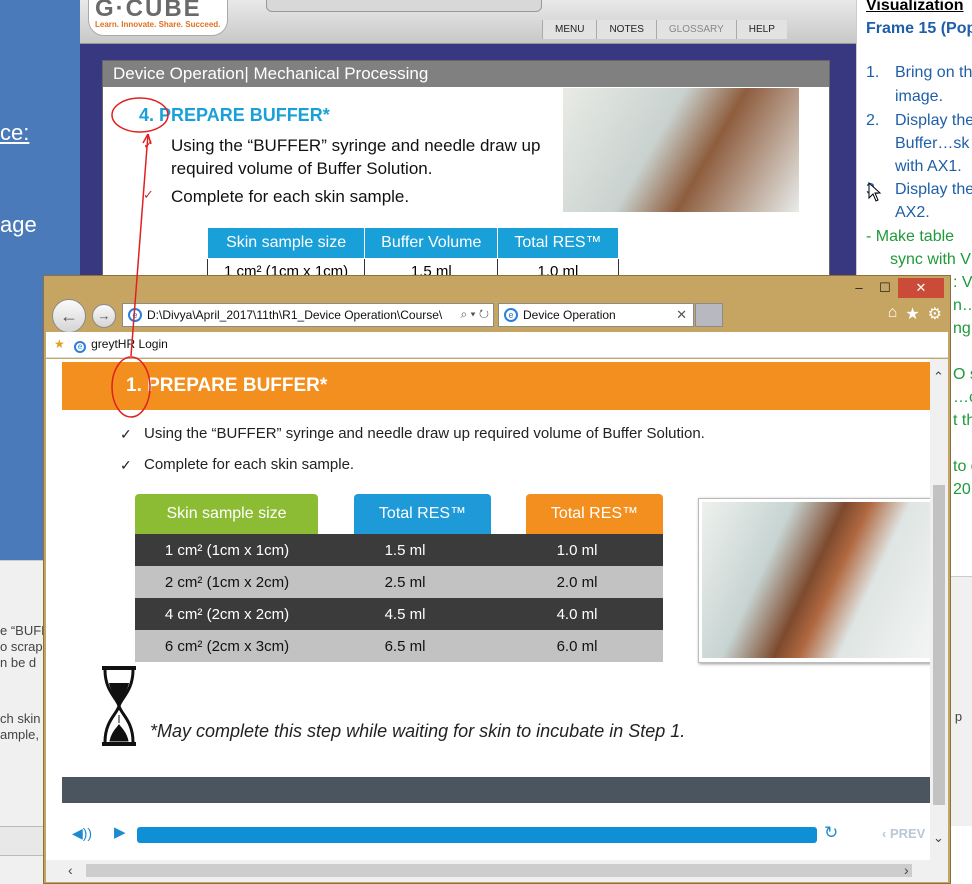 This screenshot has height=884, width=972. Describe the element at coordinates (962, 466) in the screenshot. I see `notes-green-line: to g` at that location.